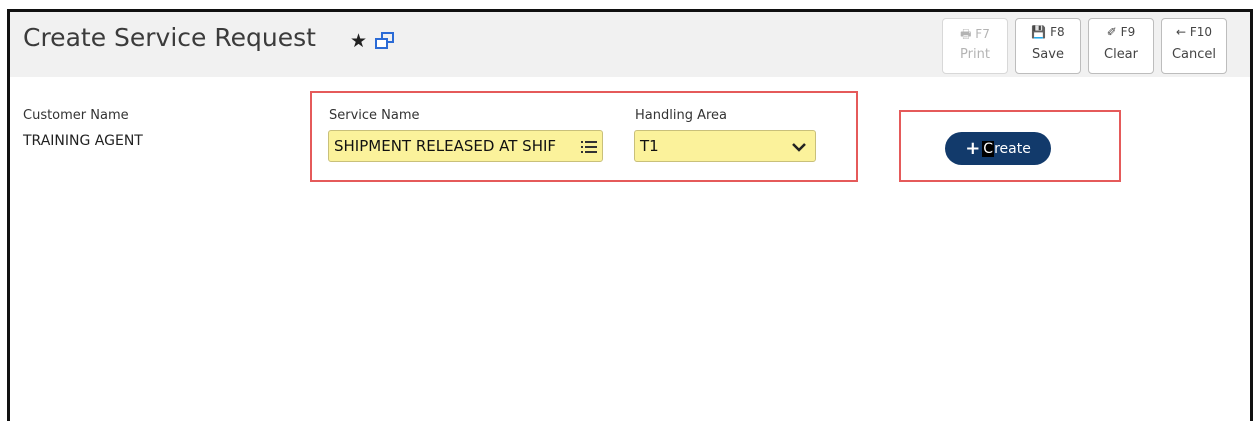  Describe the element at coordinates (1048, 54) in the screenshot. I see `save-label: Save` at that location.